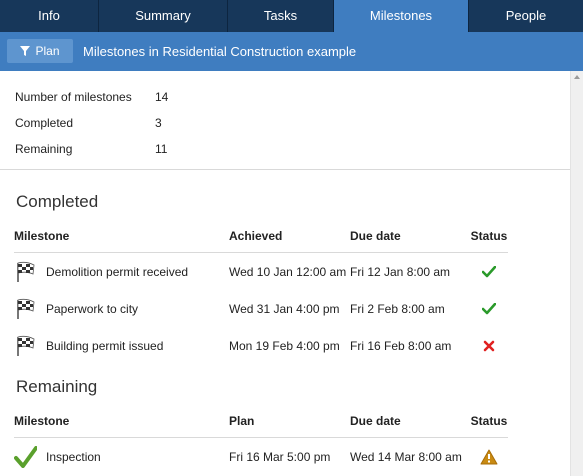  Describe the element at coordinates (401, 16) in the screenshot. I see `tab-milestones: Milestones` at that location.